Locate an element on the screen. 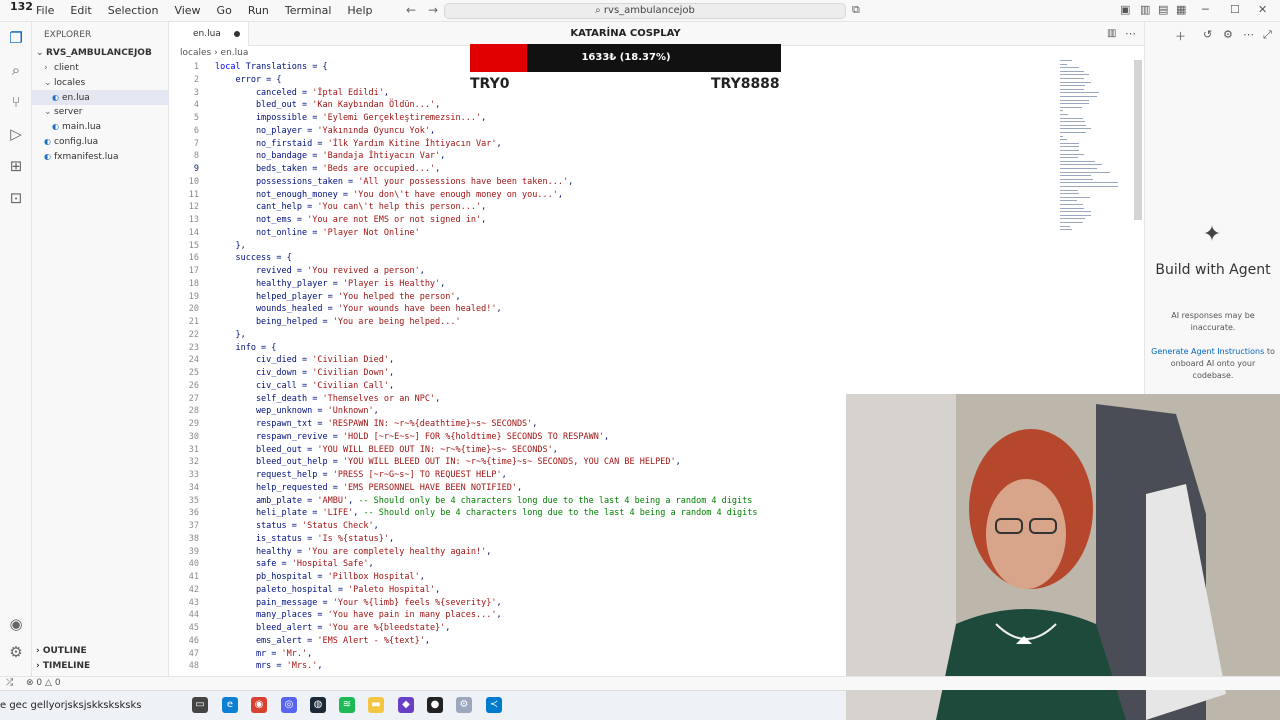 This screenshot has width=1280, height=720. search-view-icon: ⌕ is located at coordinates (16, 70).